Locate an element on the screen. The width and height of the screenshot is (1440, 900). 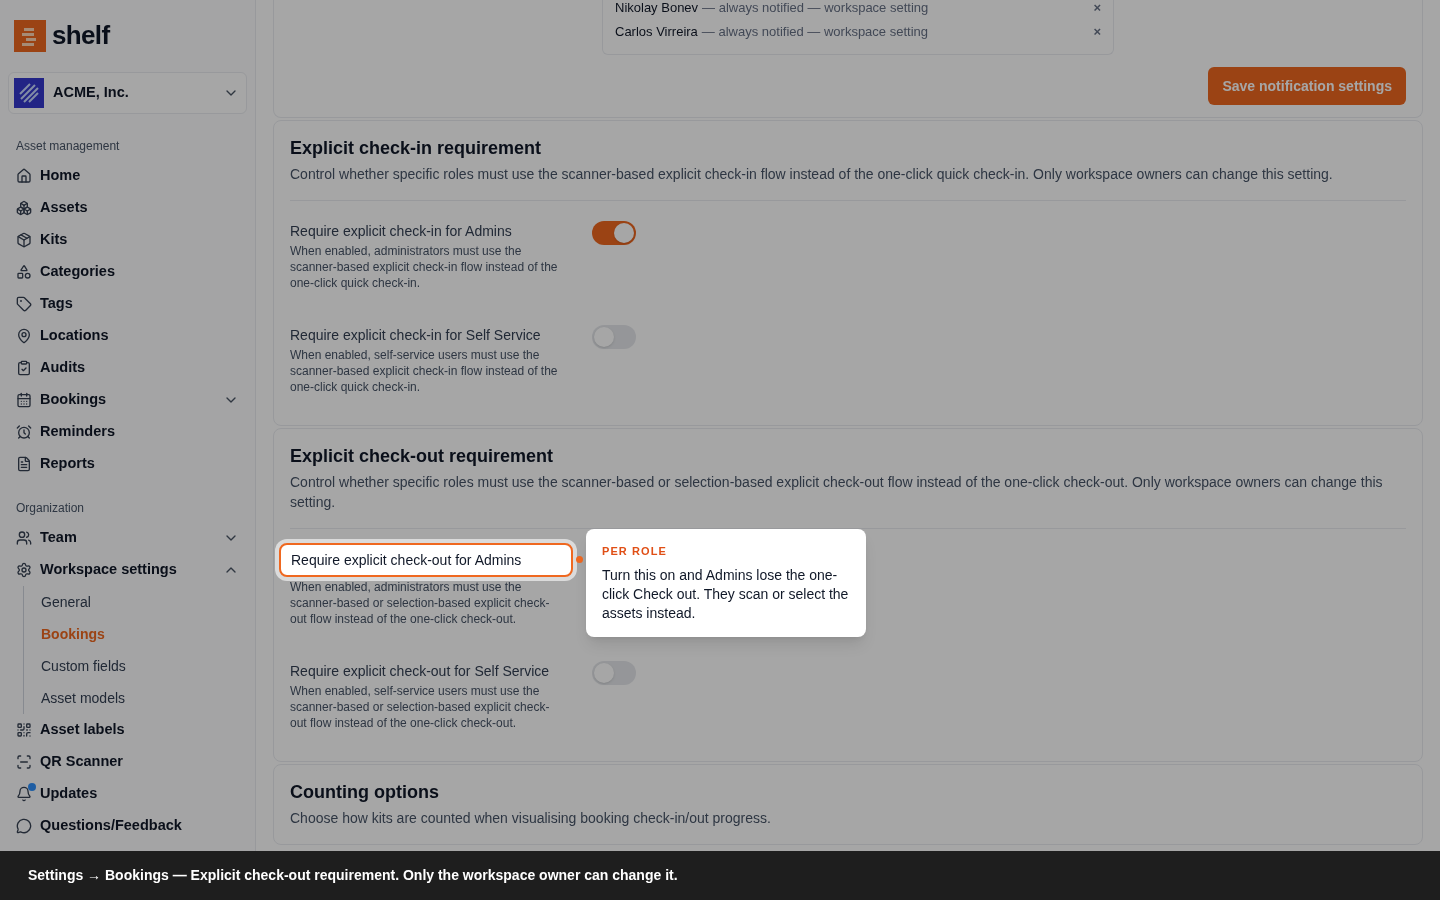
sidebar-item: Updates is located at coordinates (127, 794).